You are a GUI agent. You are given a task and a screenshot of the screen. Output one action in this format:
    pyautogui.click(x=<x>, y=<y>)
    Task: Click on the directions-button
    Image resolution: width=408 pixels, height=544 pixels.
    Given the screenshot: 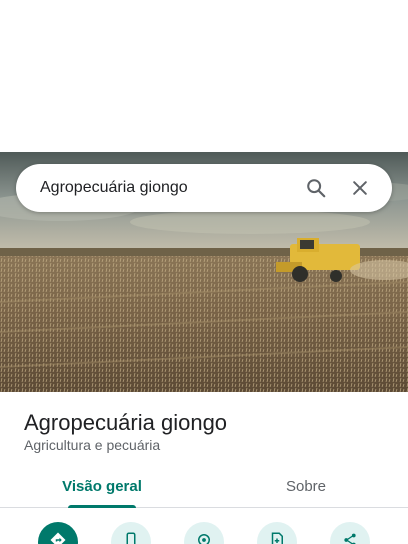 What is the action you would take?
    pyautogui.click(x=58, y=533)
    